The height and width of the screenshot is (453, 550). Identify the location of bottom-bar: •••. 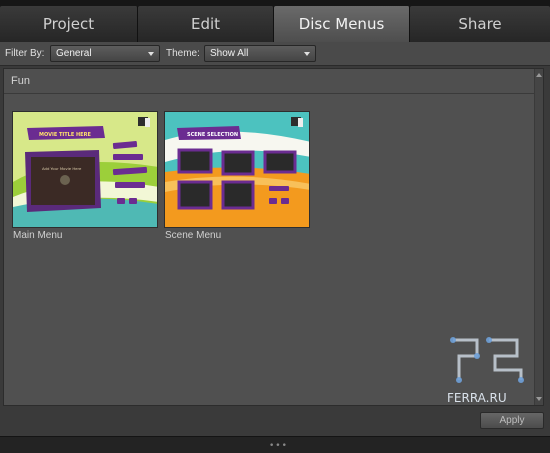
(275, 444).